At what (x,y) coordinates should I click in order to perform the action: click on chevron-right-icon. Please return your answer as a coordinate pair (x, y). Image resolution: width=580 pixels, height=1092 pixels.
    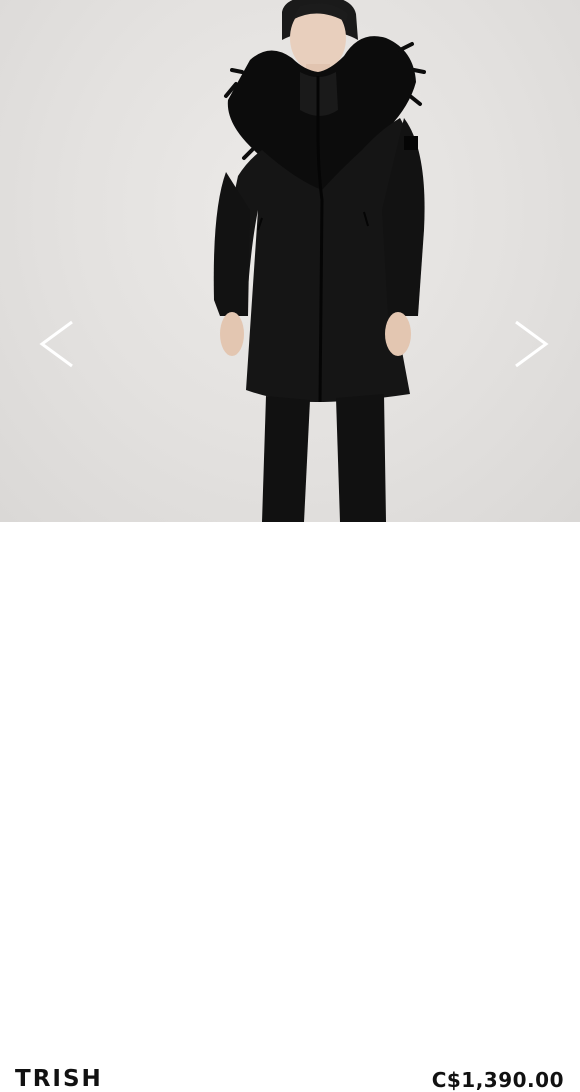
    Looking at the image, I should click on (532, 344).